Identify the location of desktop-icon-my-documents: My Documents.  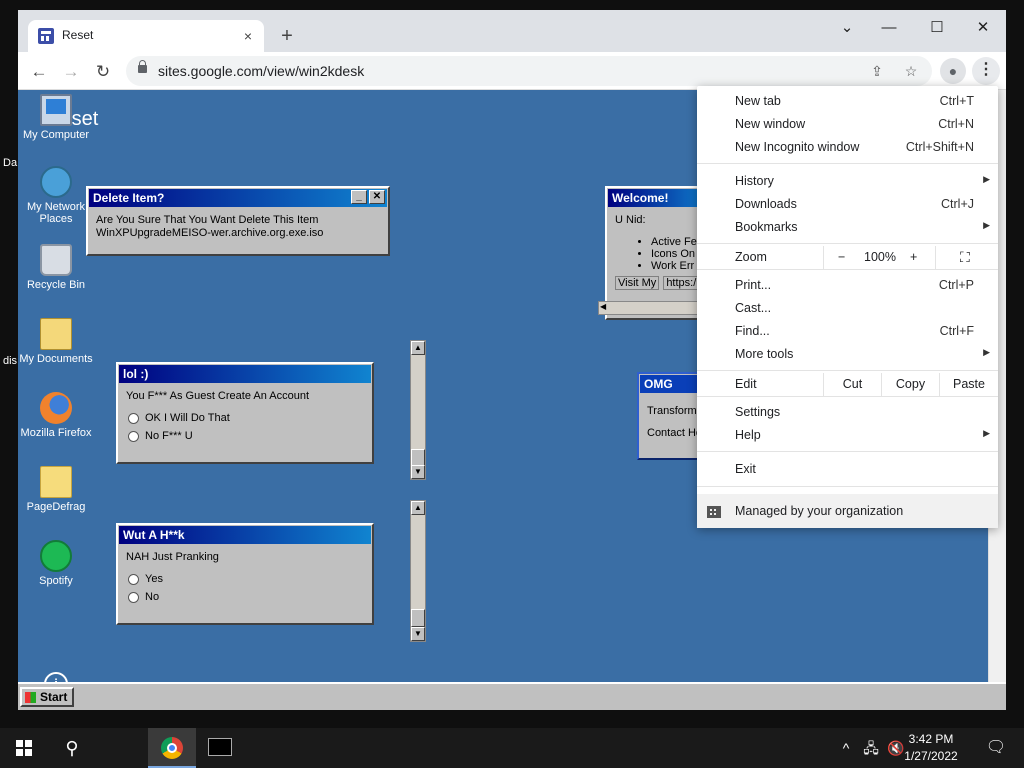
(56, 341).